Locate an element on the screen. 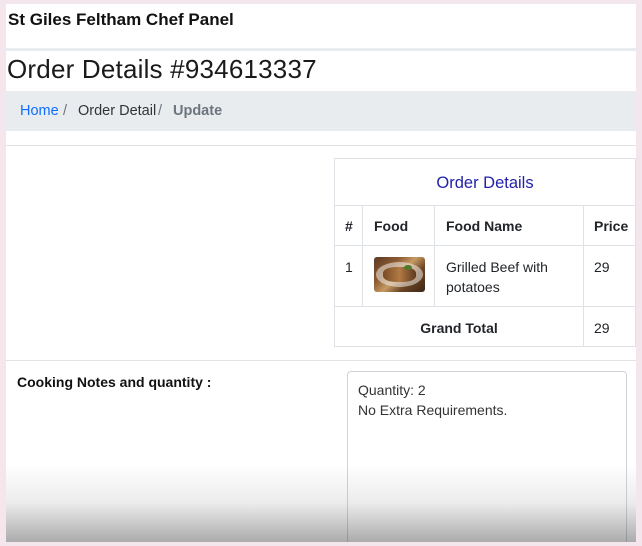 Image resolution: width=642 pixels, height=546 pixels. breadcrumb-home-link: Home is located at coordinates (39, 111).